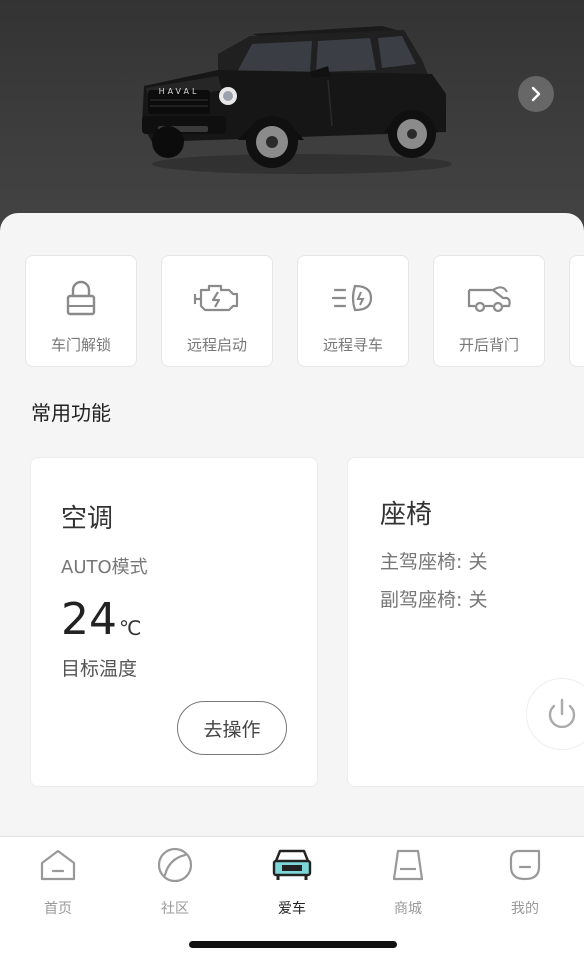 The image size is (584, 960). I want to click on profile-icon, so click(525, 865).